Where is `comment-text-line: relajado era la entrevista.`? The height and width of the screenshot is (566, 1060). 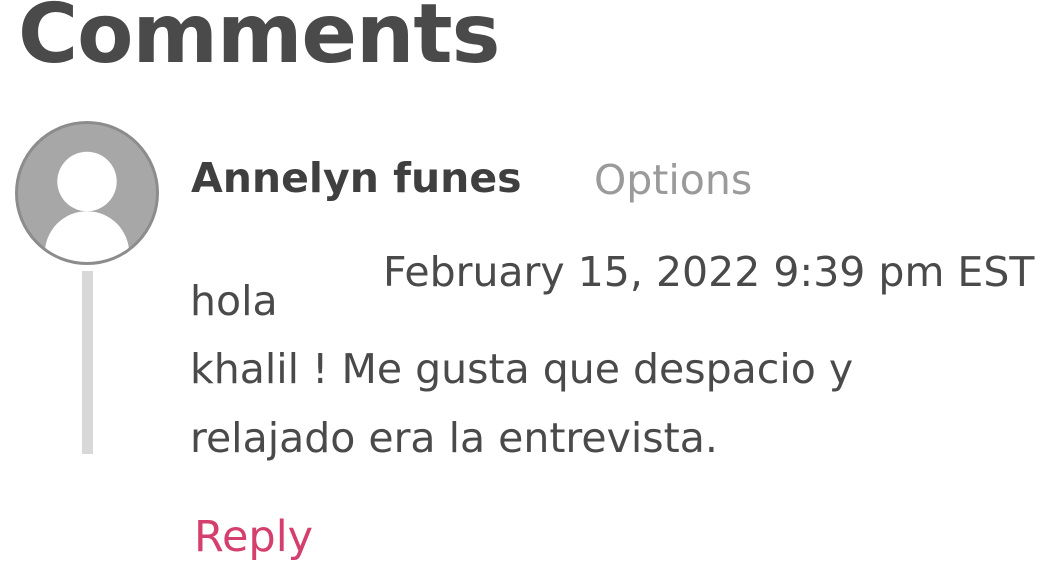 comment-text-line: relajado era la entrevista. is located at coordinates (454, 438).